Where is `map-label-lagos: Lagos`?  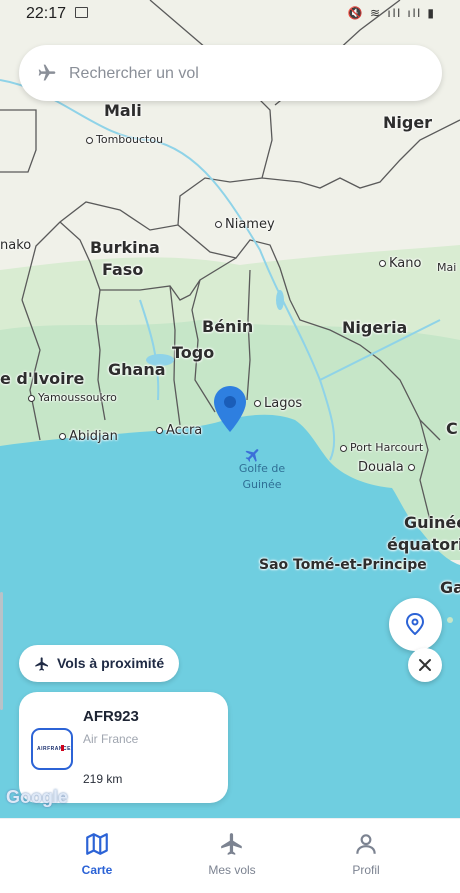
map-label-lagos: Lagos is located at coordinates (278, 403).